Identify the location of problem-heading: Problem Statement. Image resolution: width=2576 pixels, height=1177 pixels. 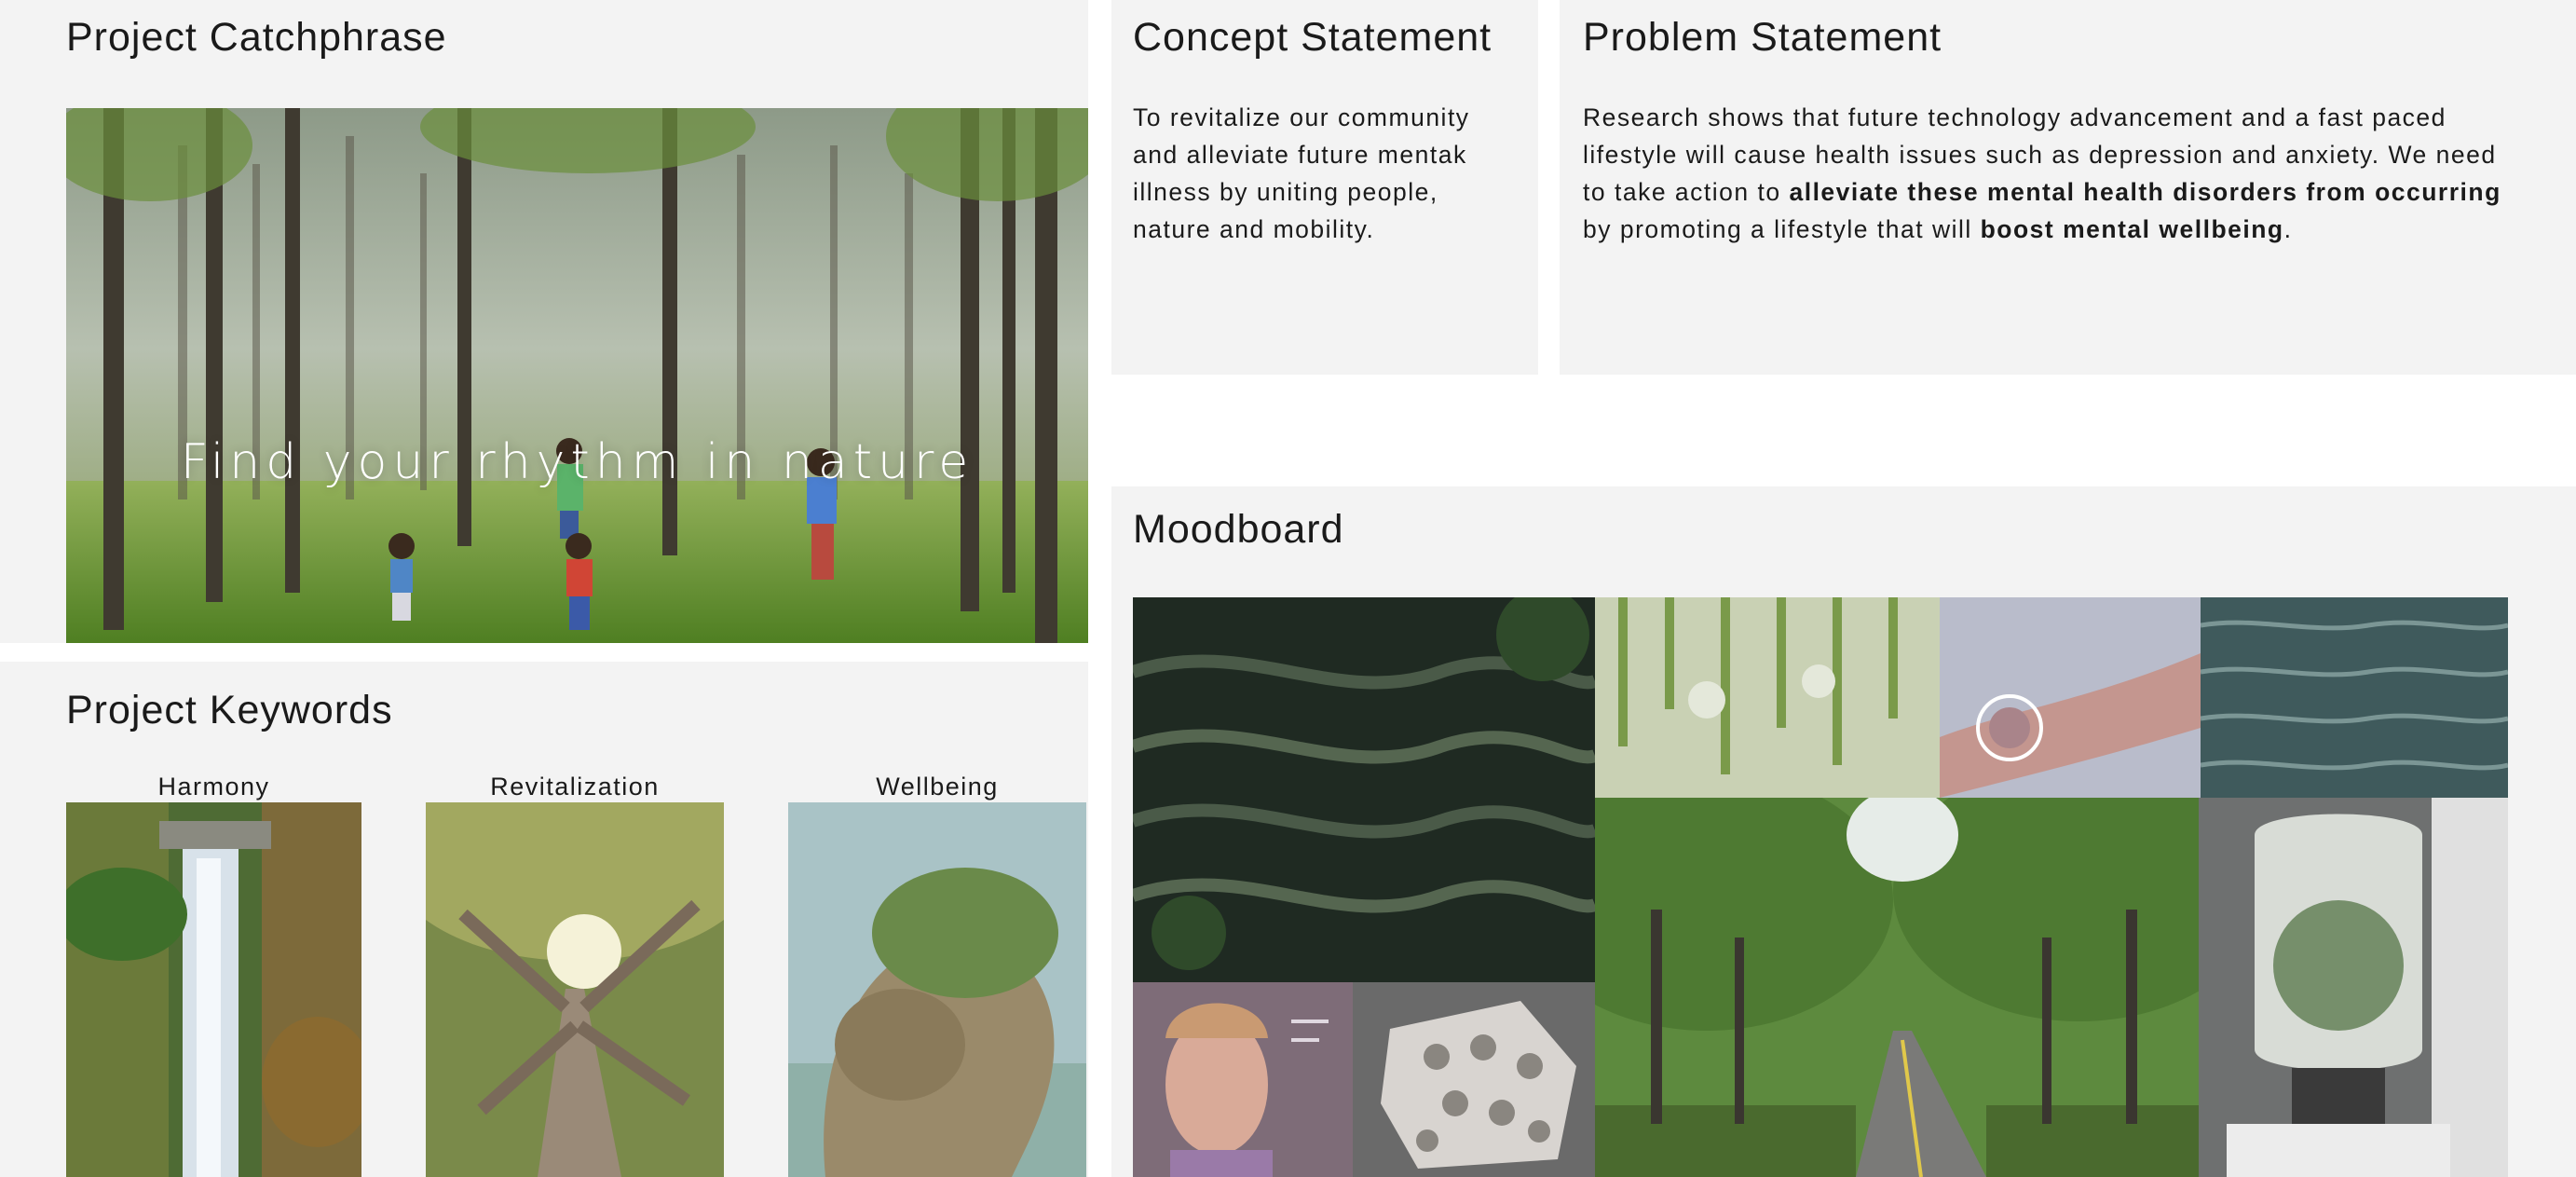
(1762, 37).